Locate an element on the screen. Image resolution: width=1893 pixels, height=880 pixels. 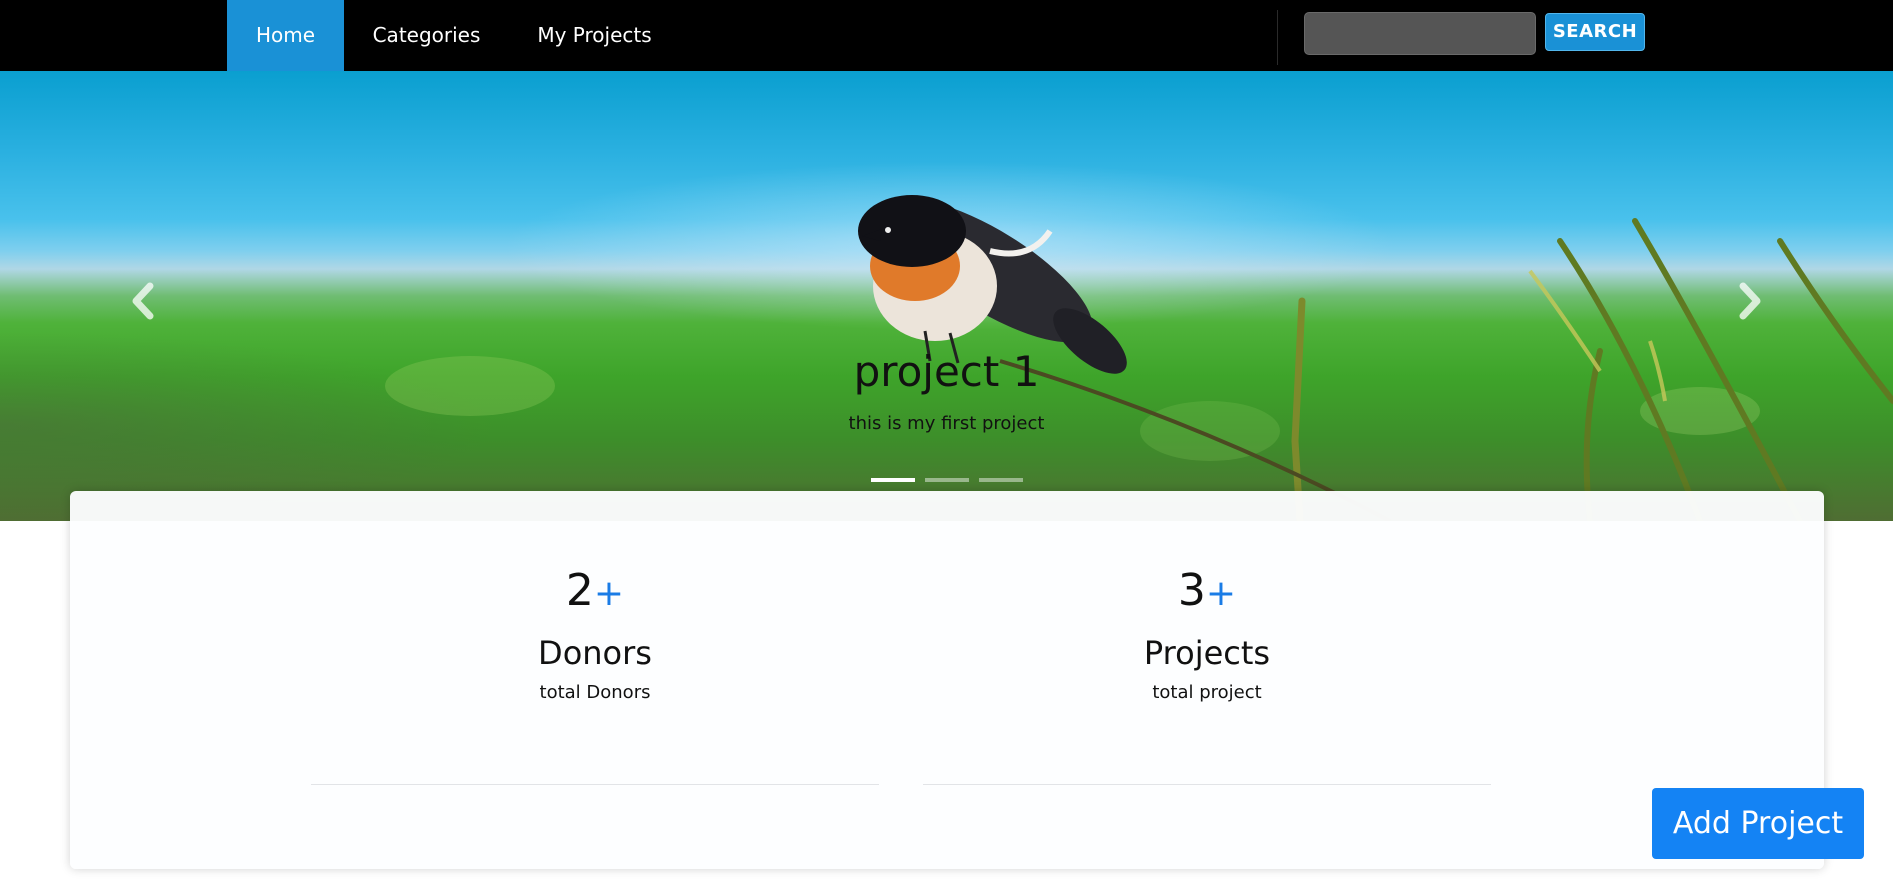
carousel-prev-button is located at coordinates (142, 301).